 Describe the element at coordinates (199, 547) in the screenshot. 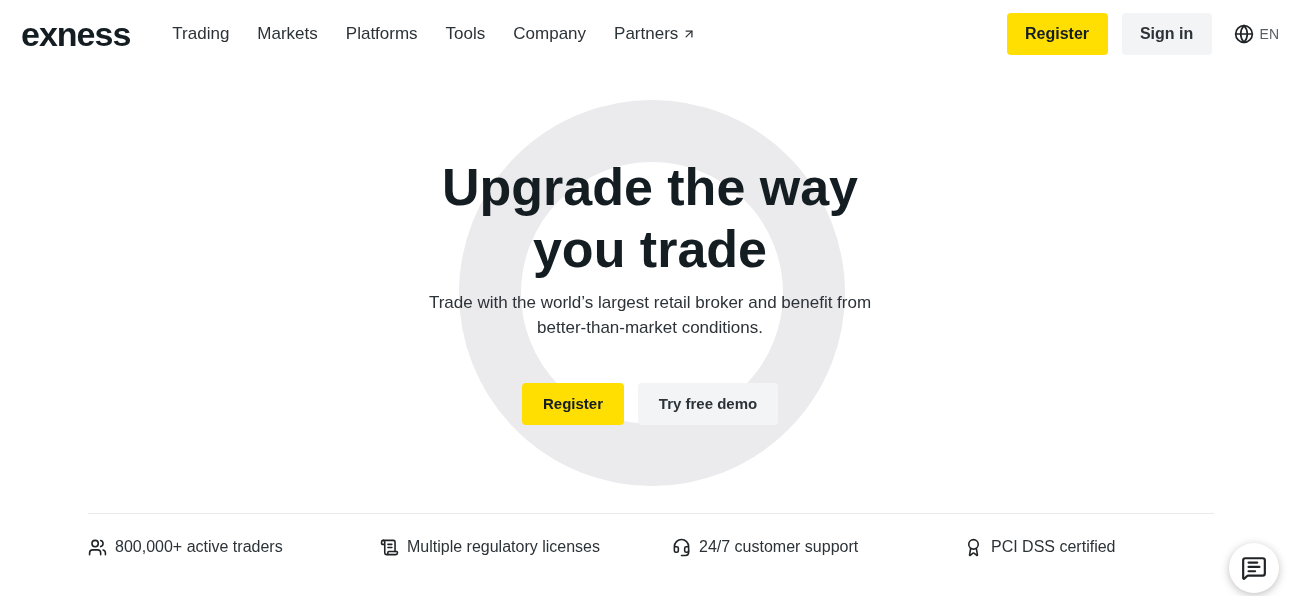

I see `feature-text: 800,000+ active traders` at that location.